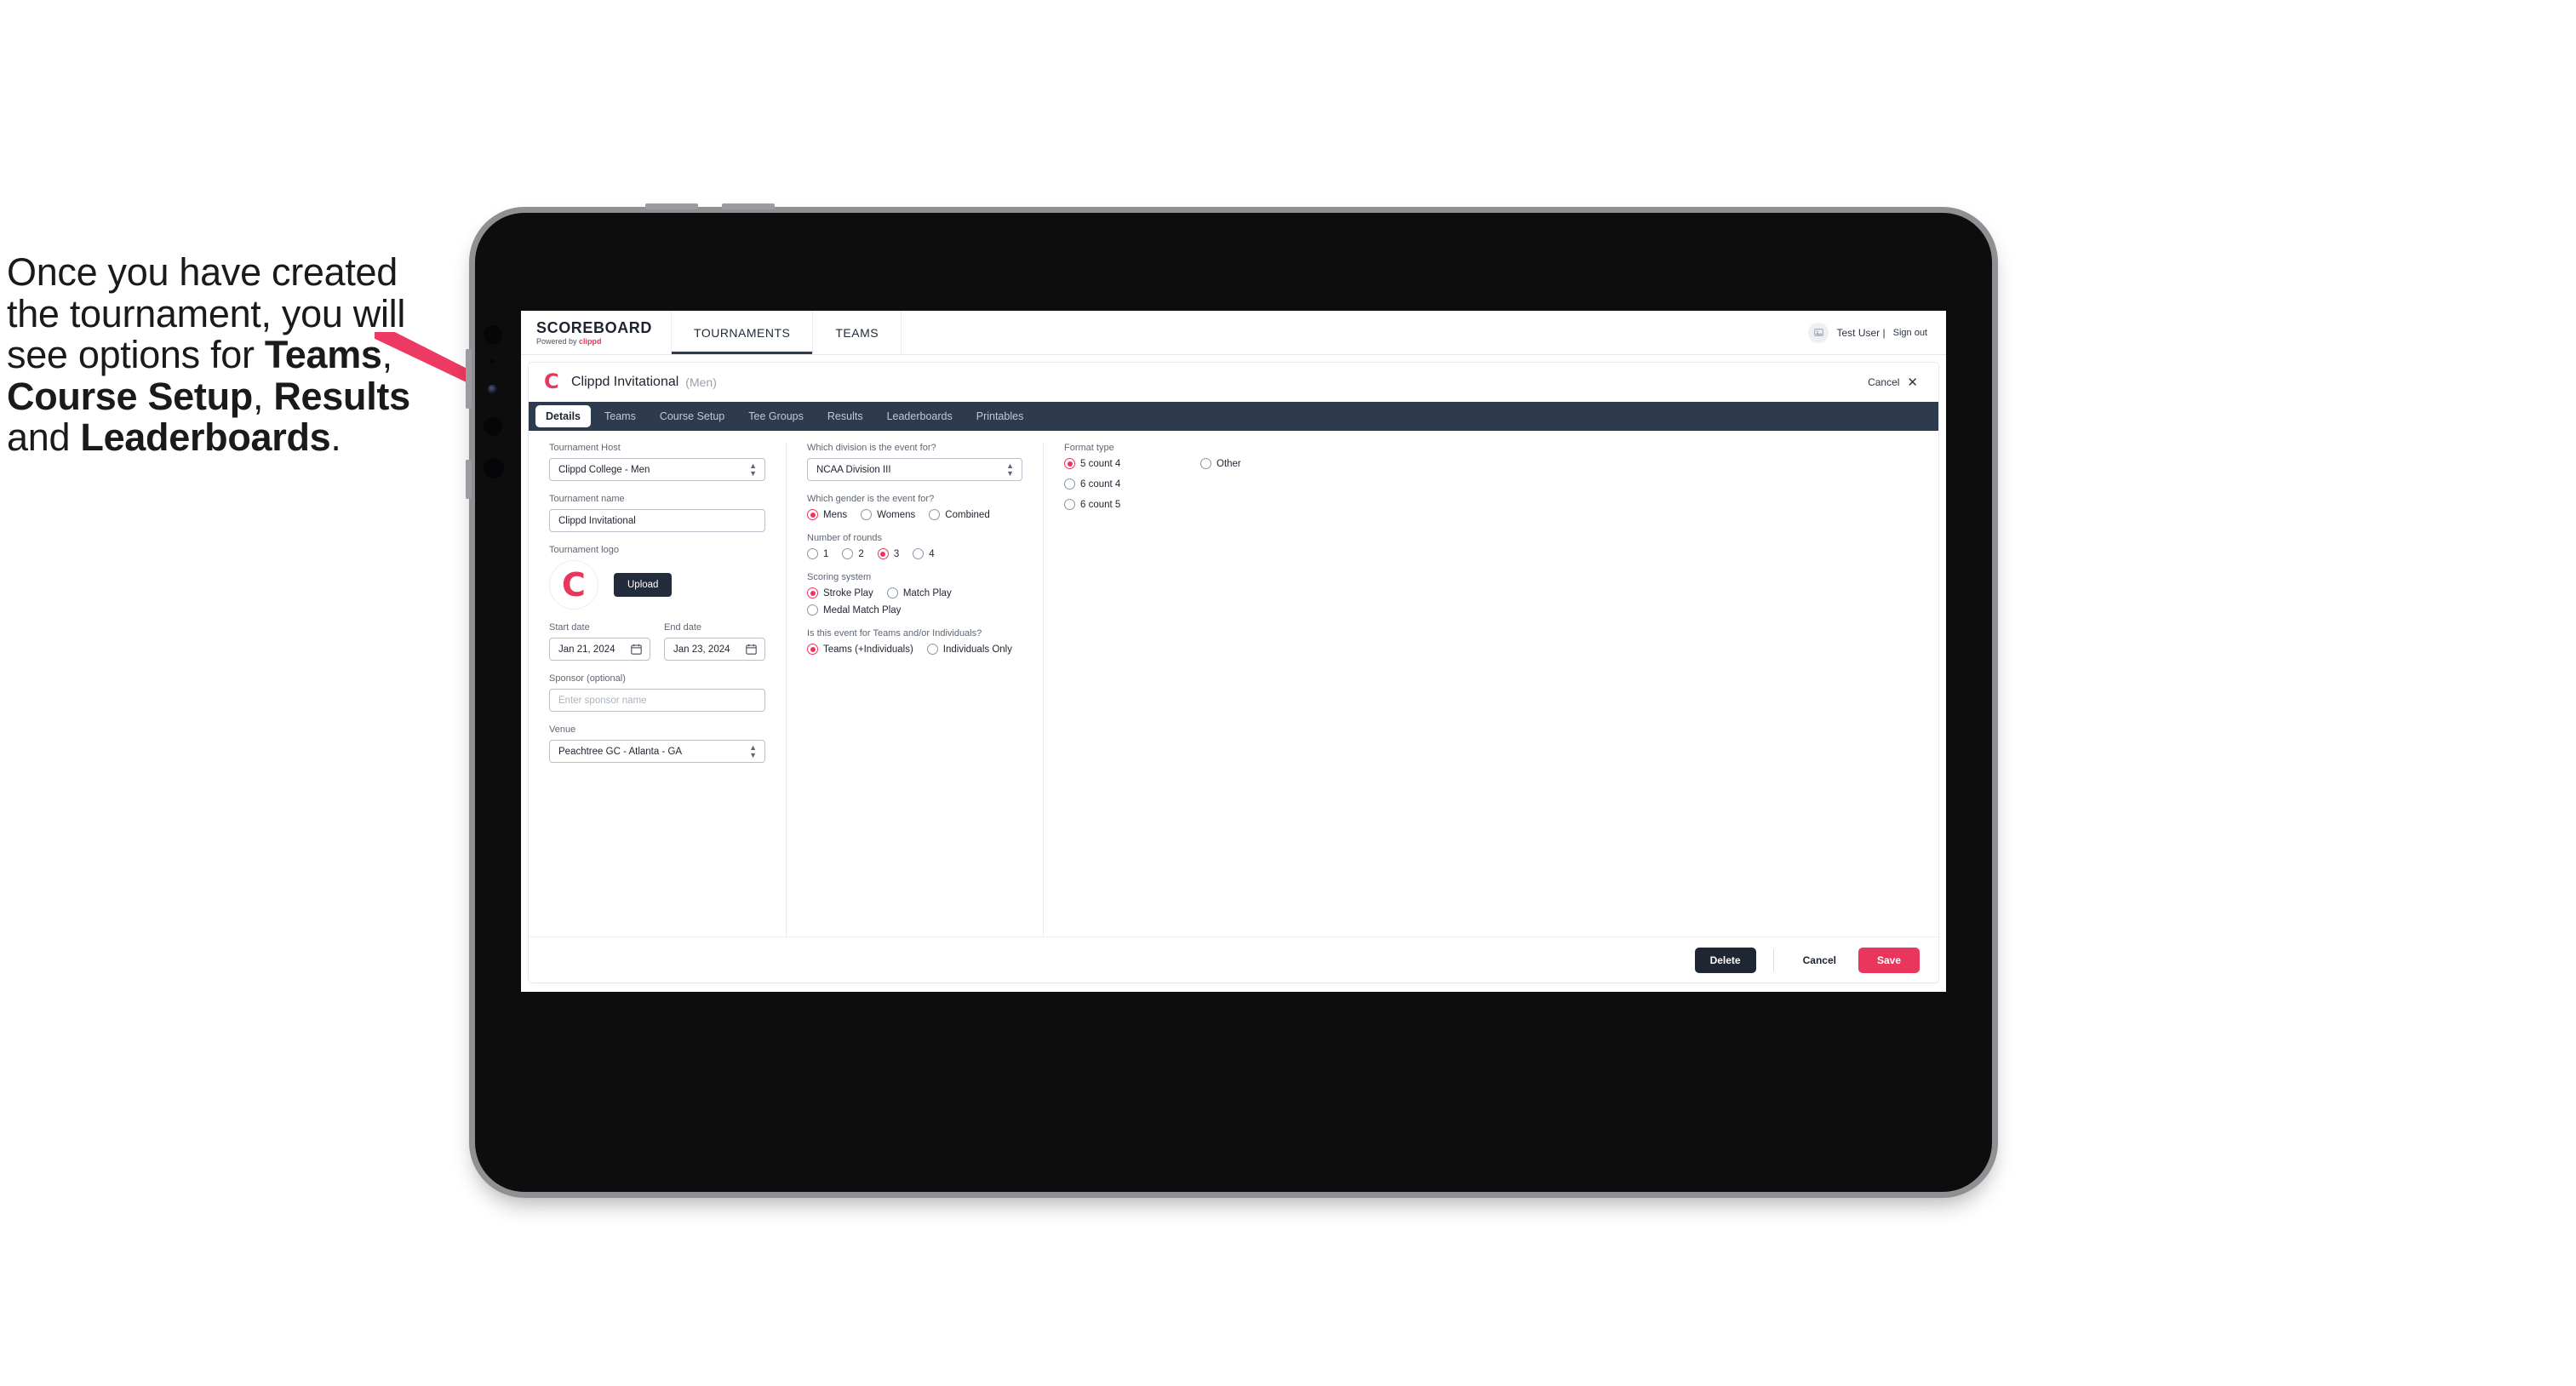 The height and width of the screenshot is (1386, 2576). What do you see at coordinates (1819, 960) in the screenshot?
I see `cancel-button: Cancel` at bounding box center [1819, 960].